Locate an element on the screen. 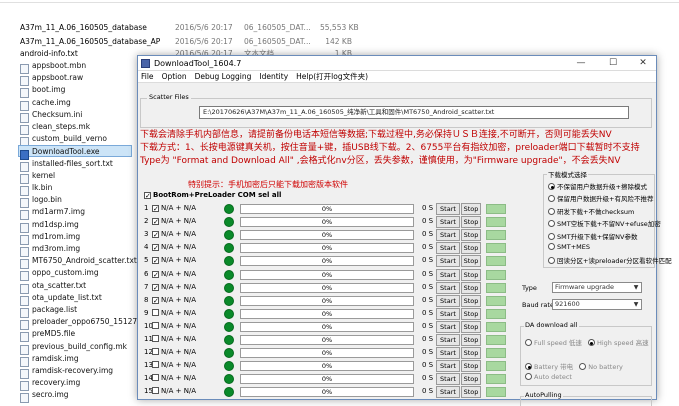  menu-option: Option is located at coordinates (174, 76).